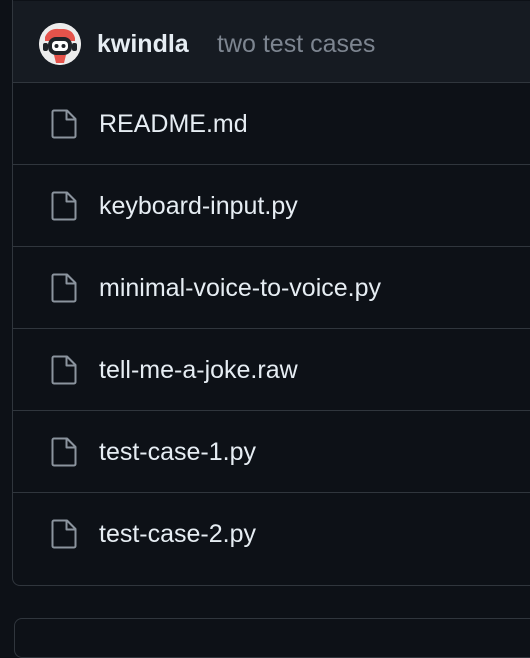 This screenshot has height=658, width=530. Describe the element at coordinates (173, 124) in the screenshot. I see `file-name-link: README.md` at that location.